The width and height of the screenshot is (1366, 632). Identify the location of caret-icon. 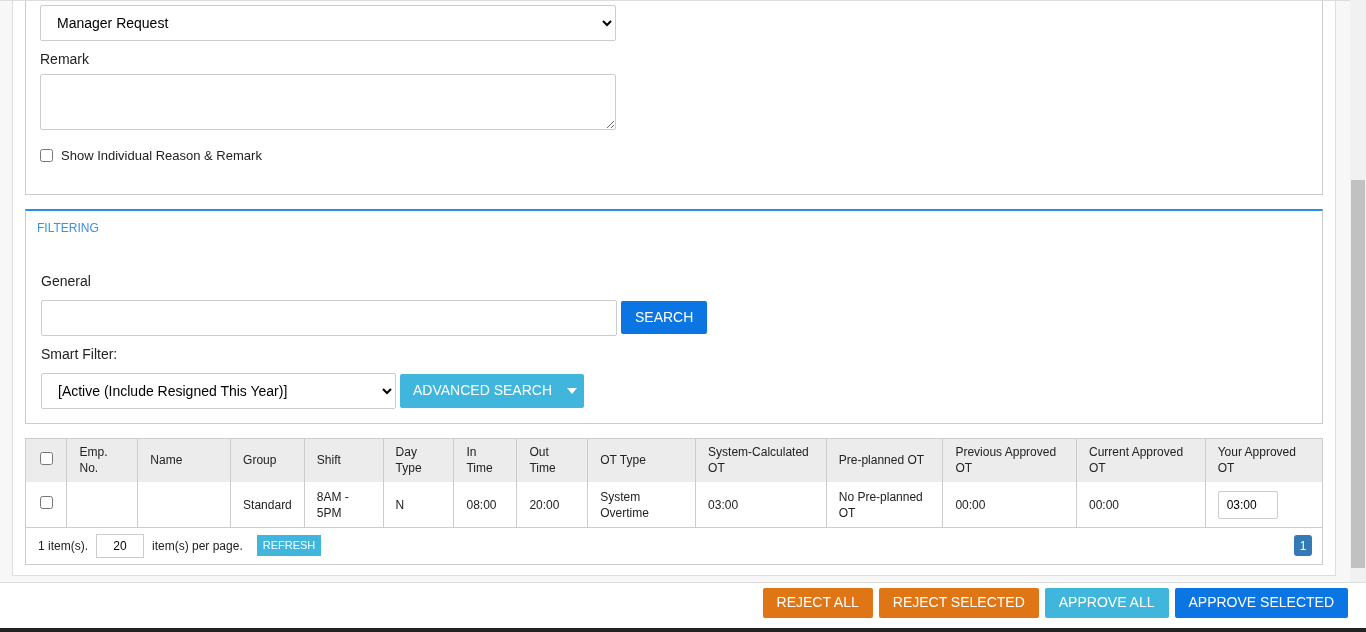
(572, 390).